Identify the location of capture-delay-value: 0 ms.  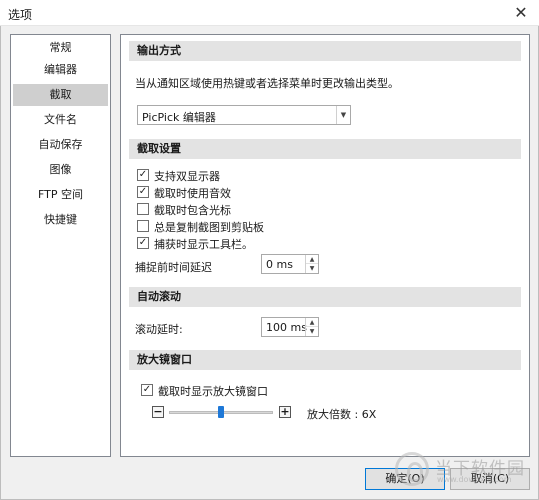
(279, 264).